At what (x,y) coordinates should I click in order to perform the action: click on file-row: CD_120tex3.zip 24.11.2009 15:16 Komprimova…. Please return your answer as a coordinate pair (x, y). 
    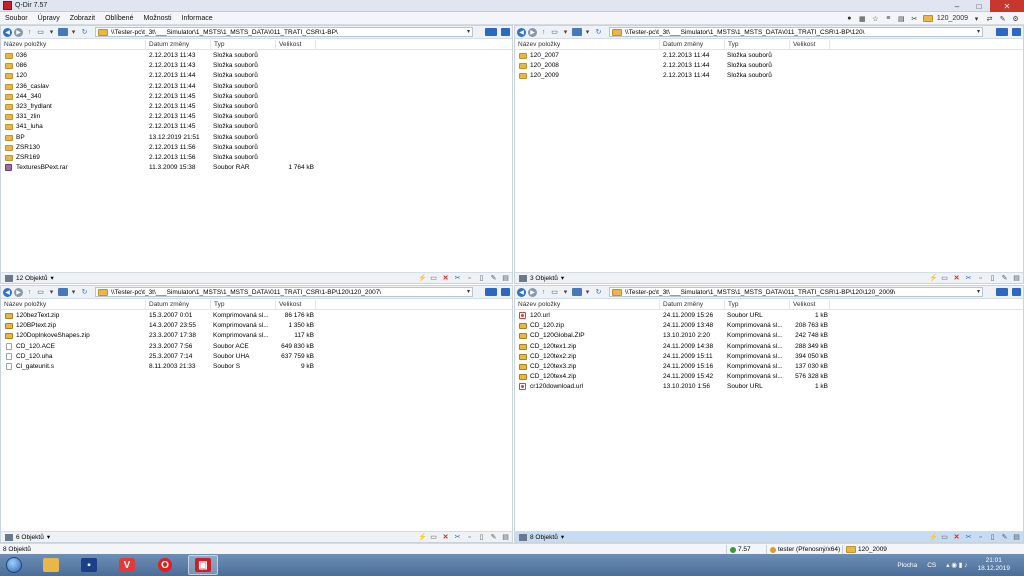
    Looking at the image, I should click on (769, 367).